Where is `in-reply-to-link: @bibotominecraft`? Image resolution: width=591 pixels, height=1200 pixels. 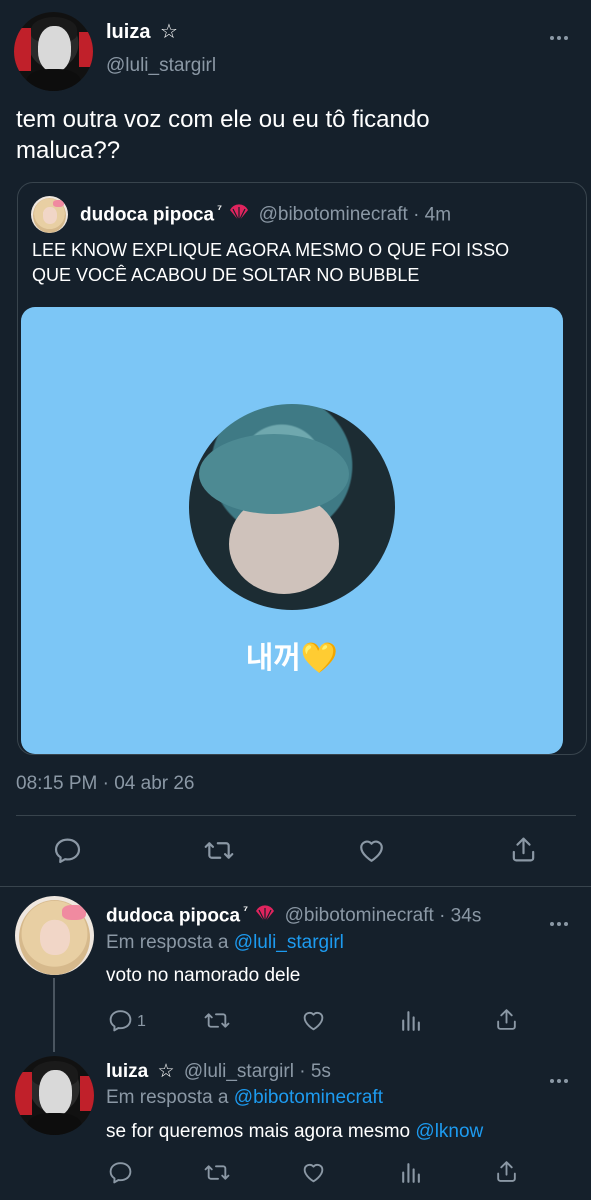
in-reply-to-link: @bibotominecraft is located at coordinates (308, 1097).